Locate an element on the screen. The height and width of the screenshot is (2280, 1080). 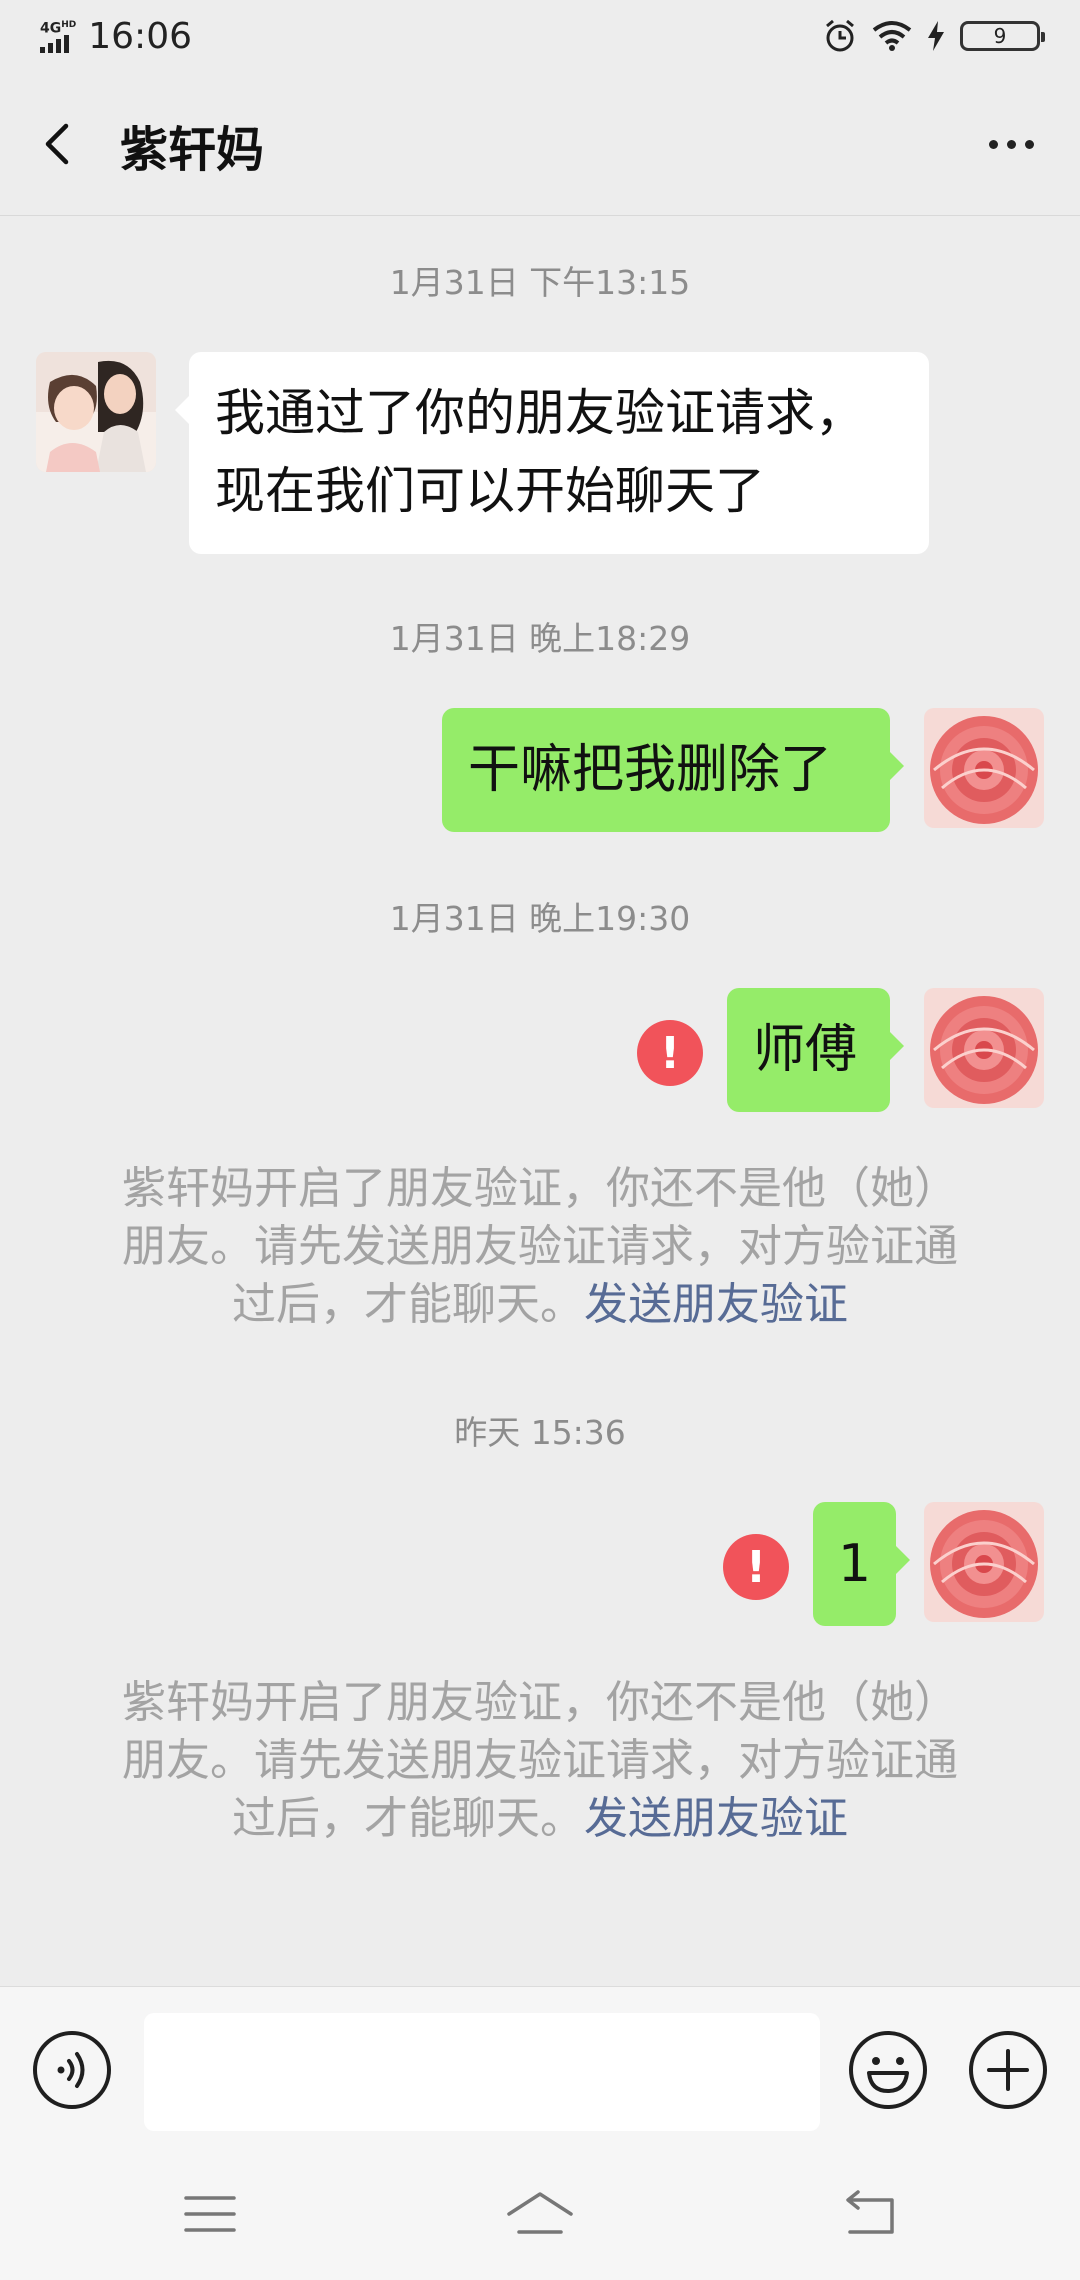
sent-message-bubble: 1 is located at coordinates (861, 1564).